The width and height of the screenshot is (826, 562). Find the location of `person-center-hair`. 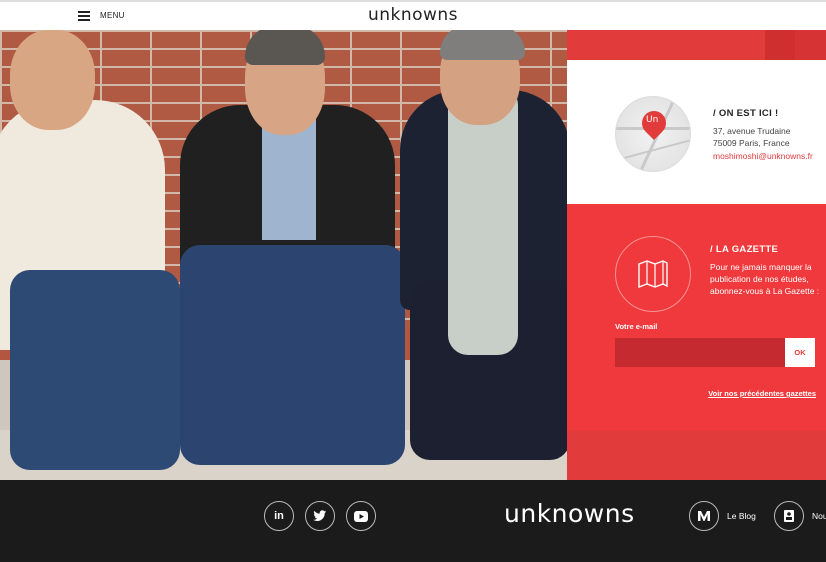

person-center-hair is located at coordinates (285, 47).